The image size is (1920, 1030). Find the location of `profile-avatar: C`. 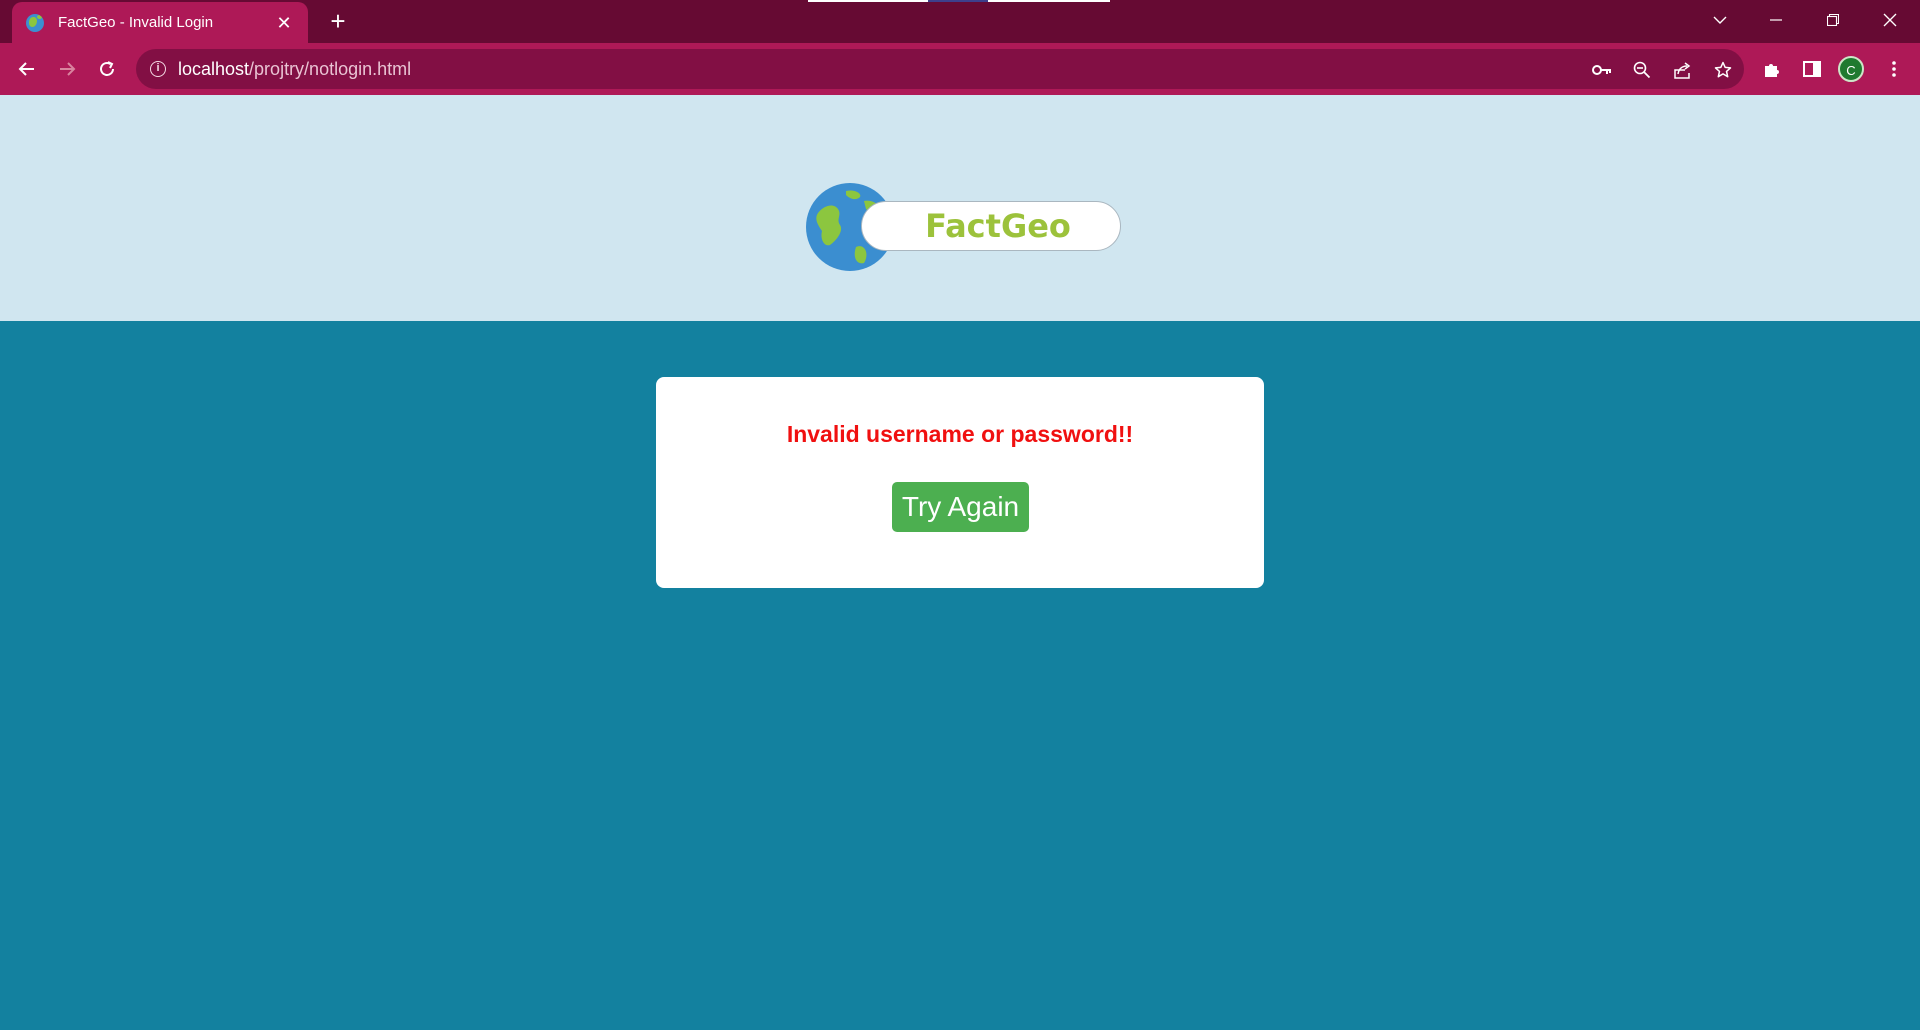

profile-avatar: C is located at coordinates (1851, 69).